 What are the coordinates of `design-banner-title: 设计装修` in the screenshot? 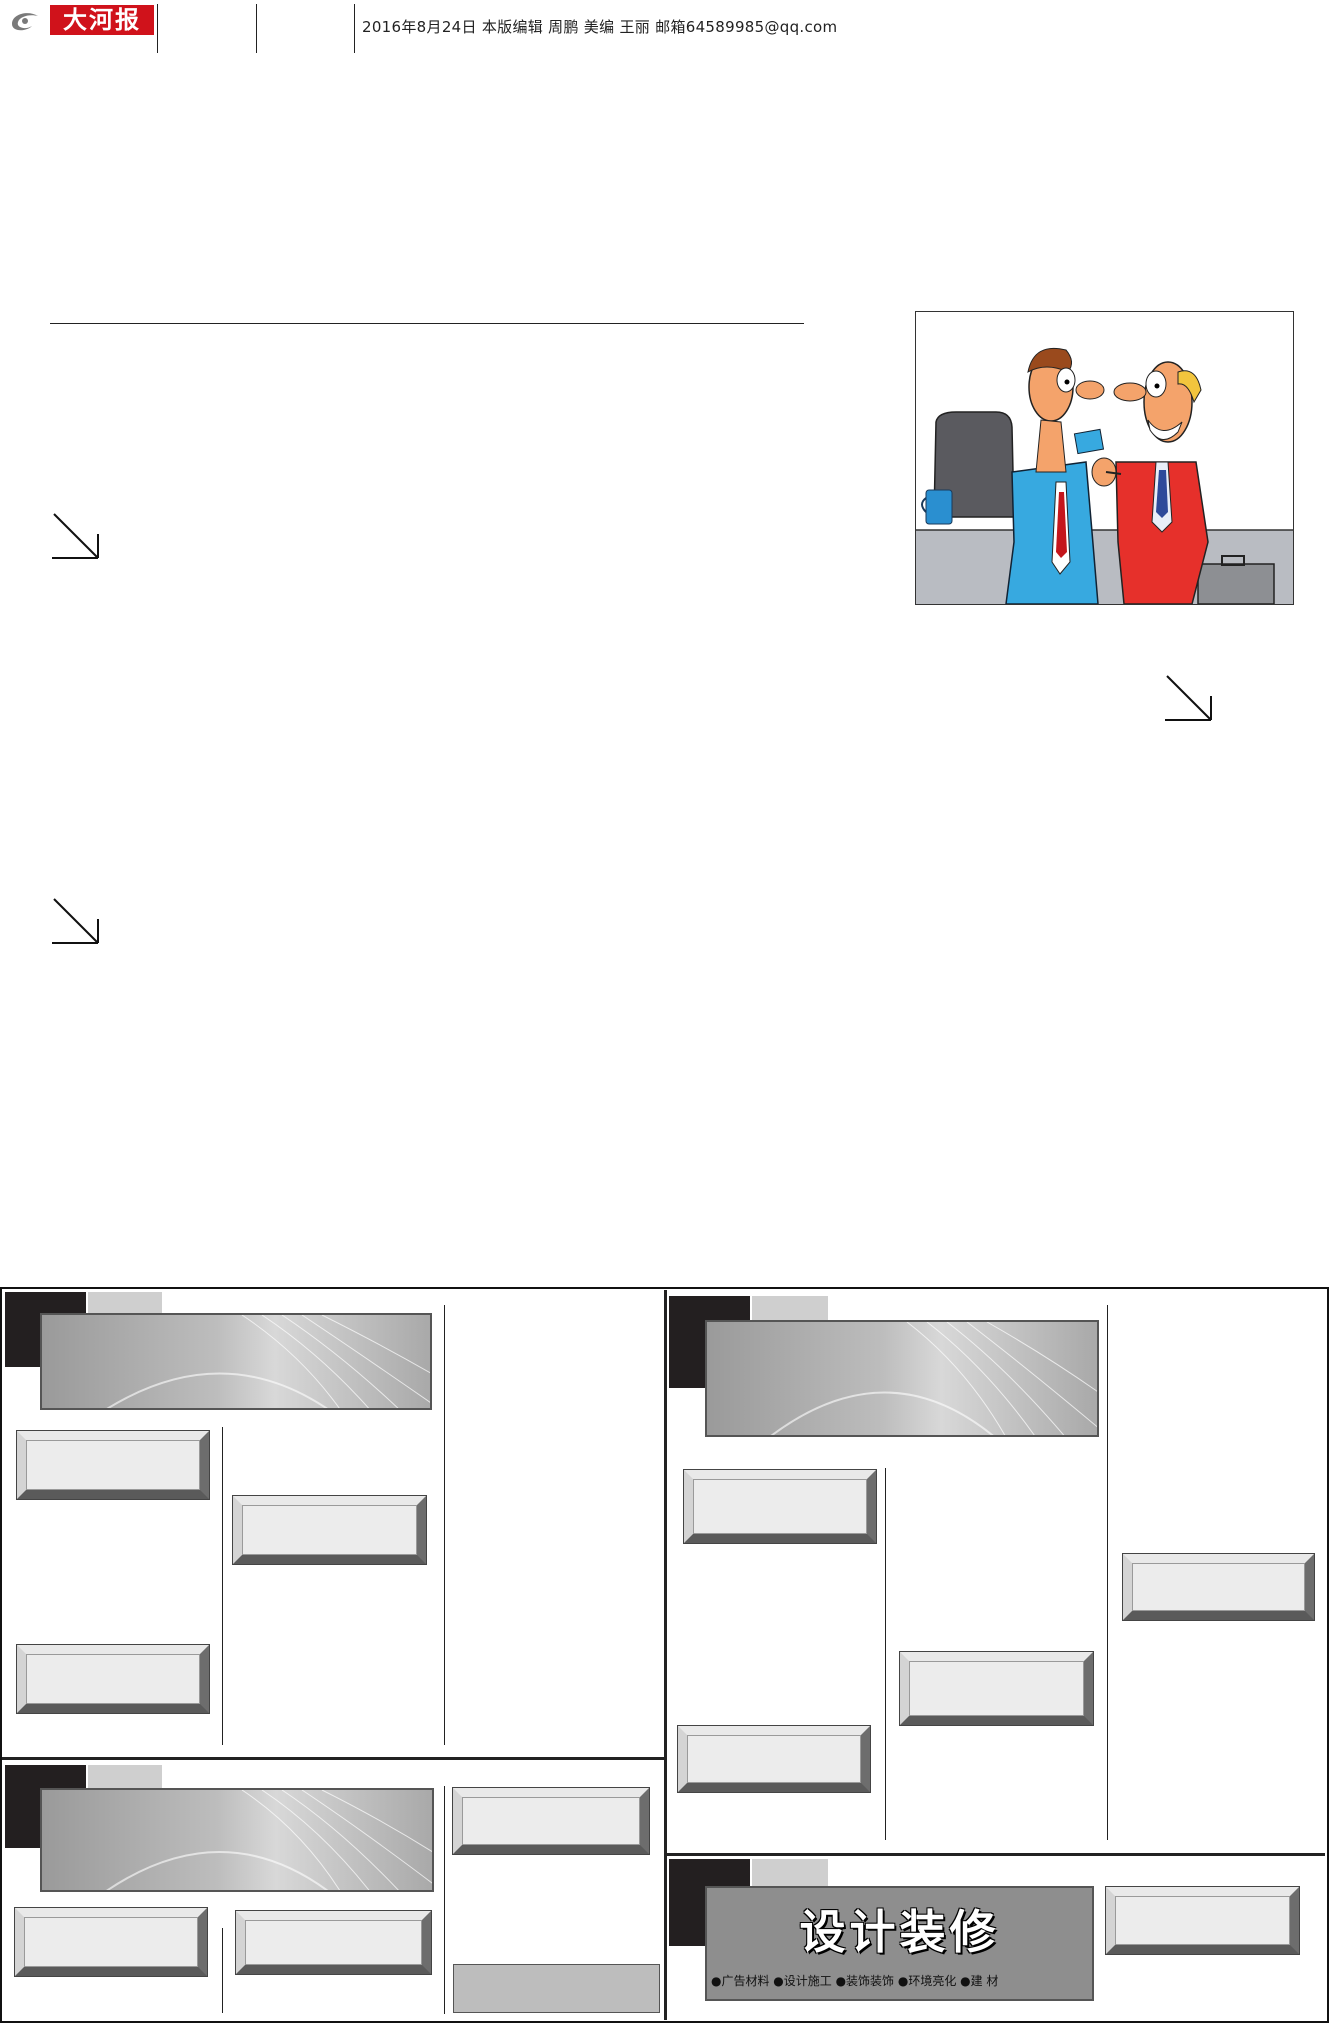 It's located at (899, 1932).